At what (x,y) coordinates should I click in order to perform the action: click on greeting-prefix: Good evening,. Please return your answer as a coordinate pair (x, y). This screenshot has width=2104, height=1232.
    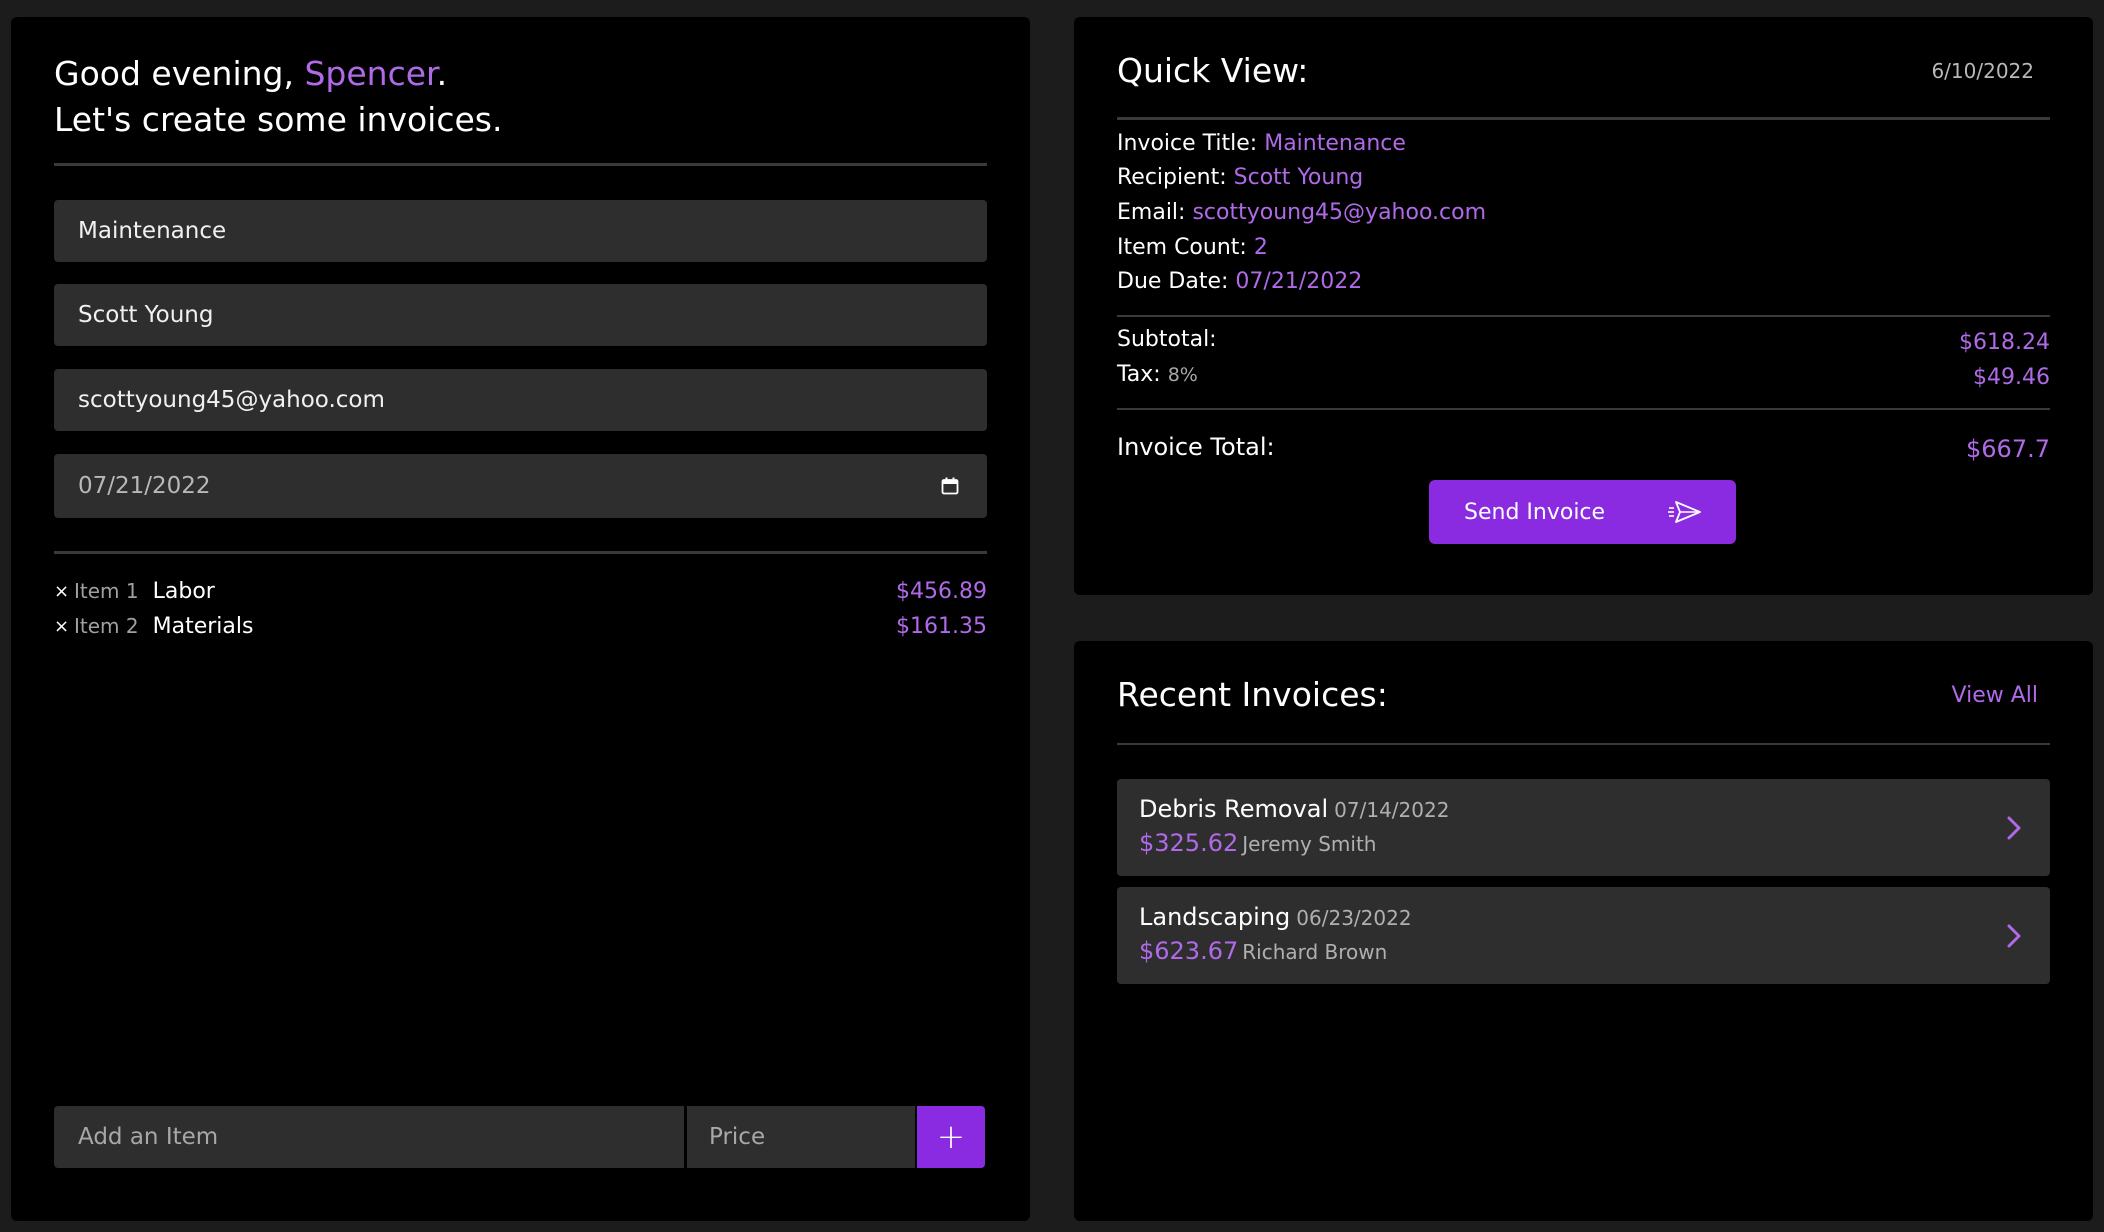
    Looking at the image, I should click on (179, 73).